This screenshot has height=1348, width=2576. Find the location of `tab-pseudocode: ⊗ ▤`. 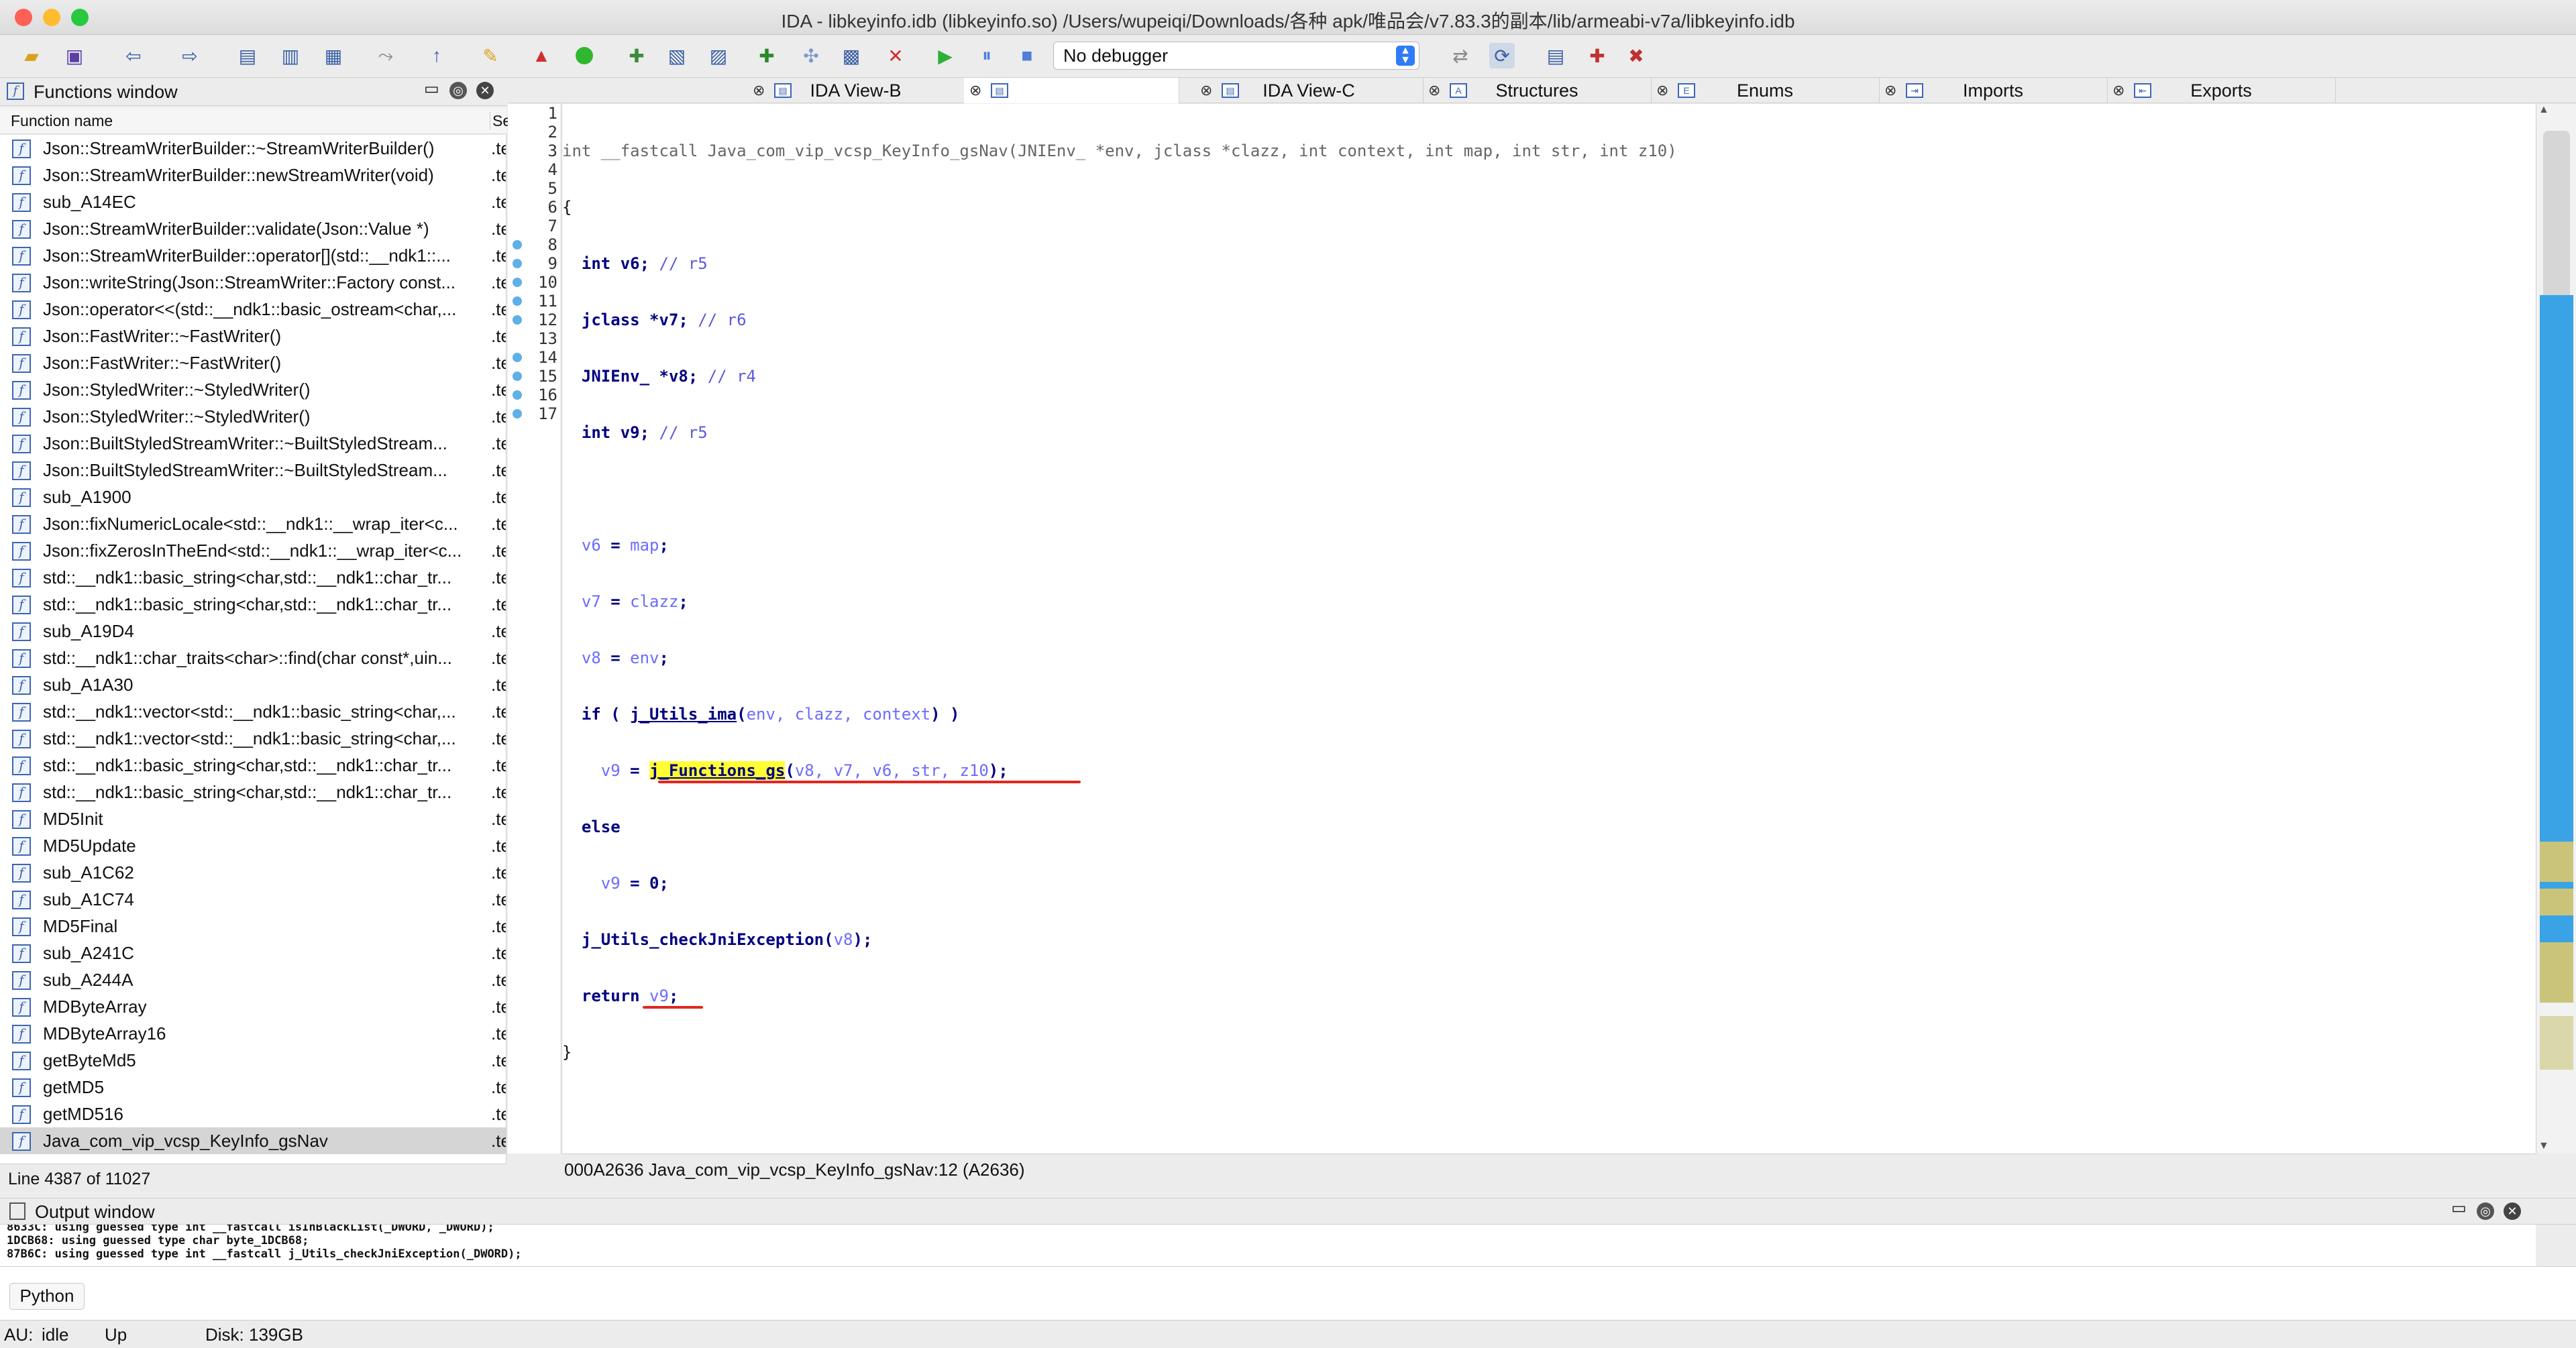

tab-pseudocode: ⊗ ▤ is located at coordinates (1071, 90).